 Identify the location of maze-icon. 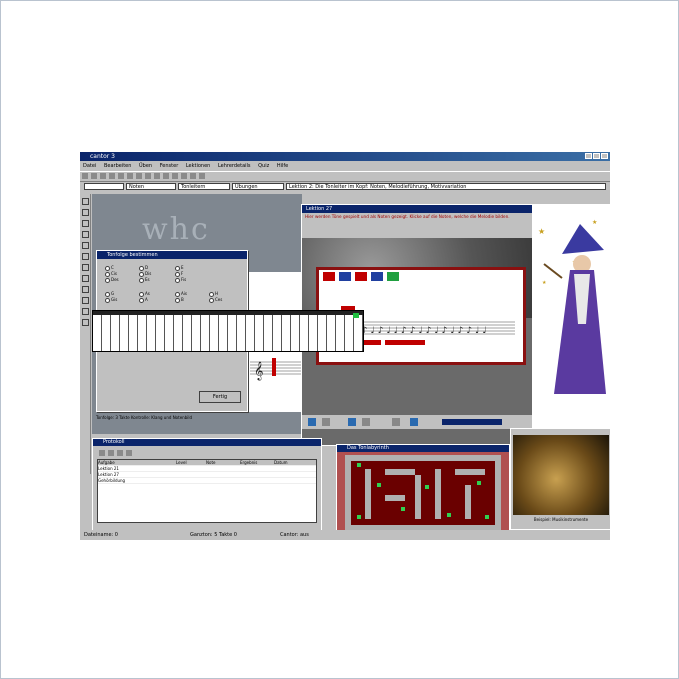
(423, 493).